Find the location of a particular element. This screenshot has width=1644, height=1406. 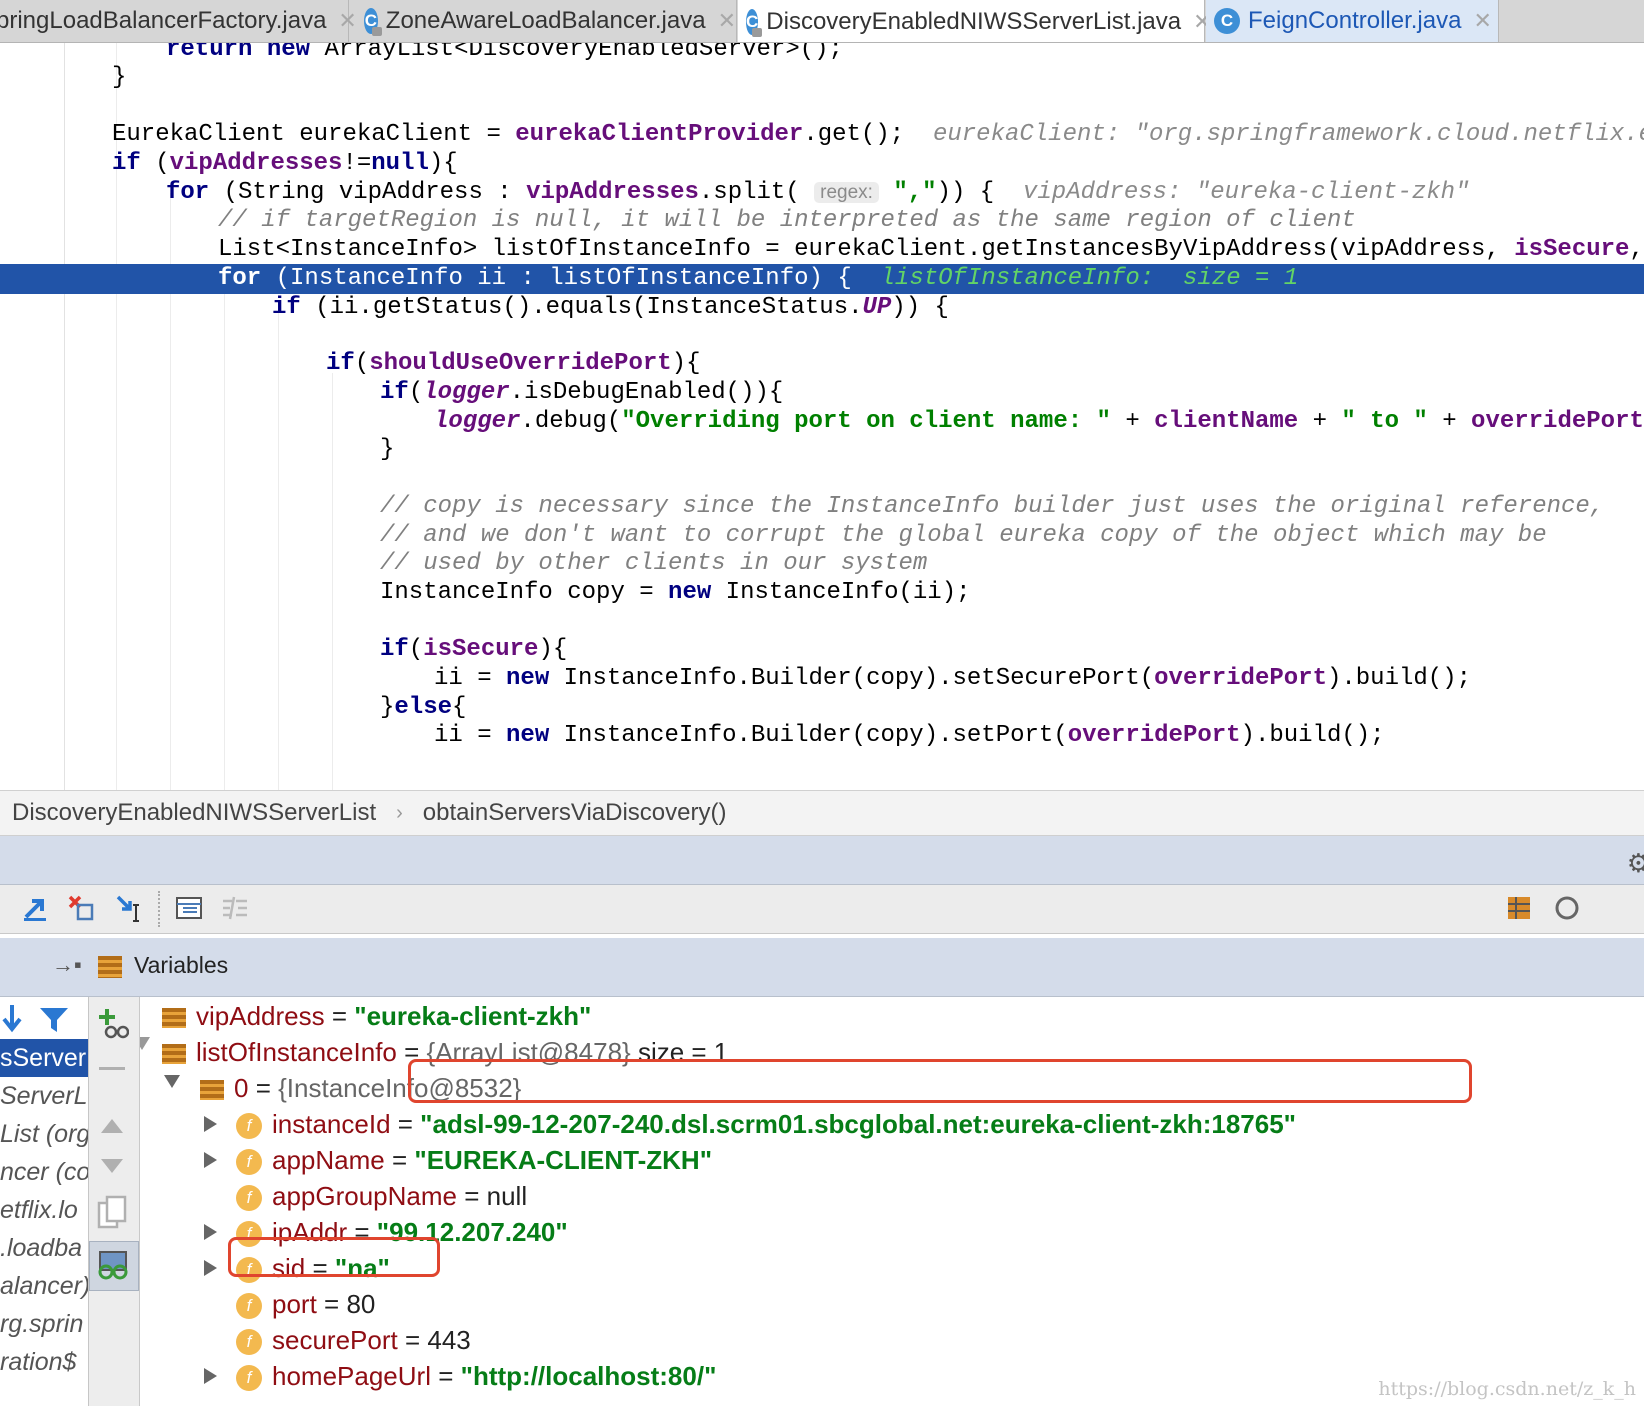

lock-icon is located at coordinates (757, 32).